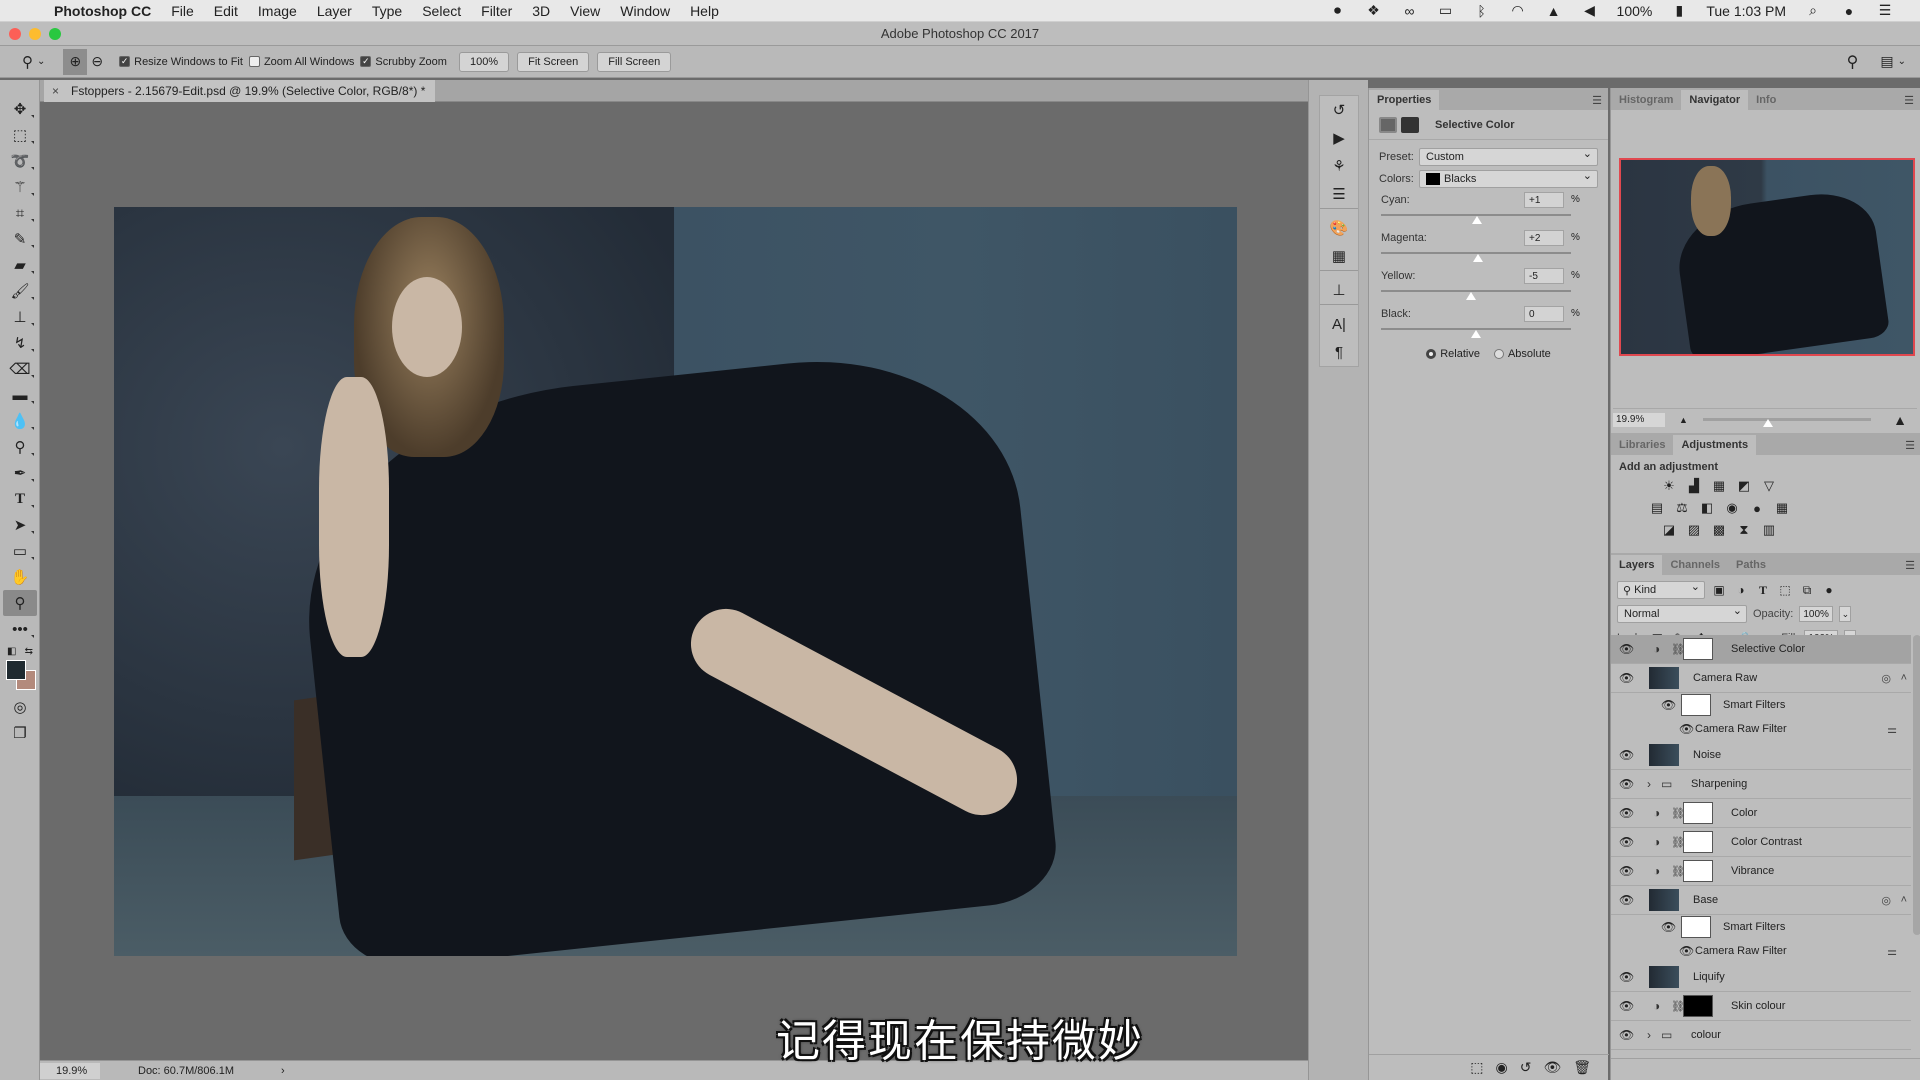 The image size is (1920, 1080). What do you see at coordinates (35, 34) in the screenshot?
I see `minimize-window-button` at bounding box center [35, 34].